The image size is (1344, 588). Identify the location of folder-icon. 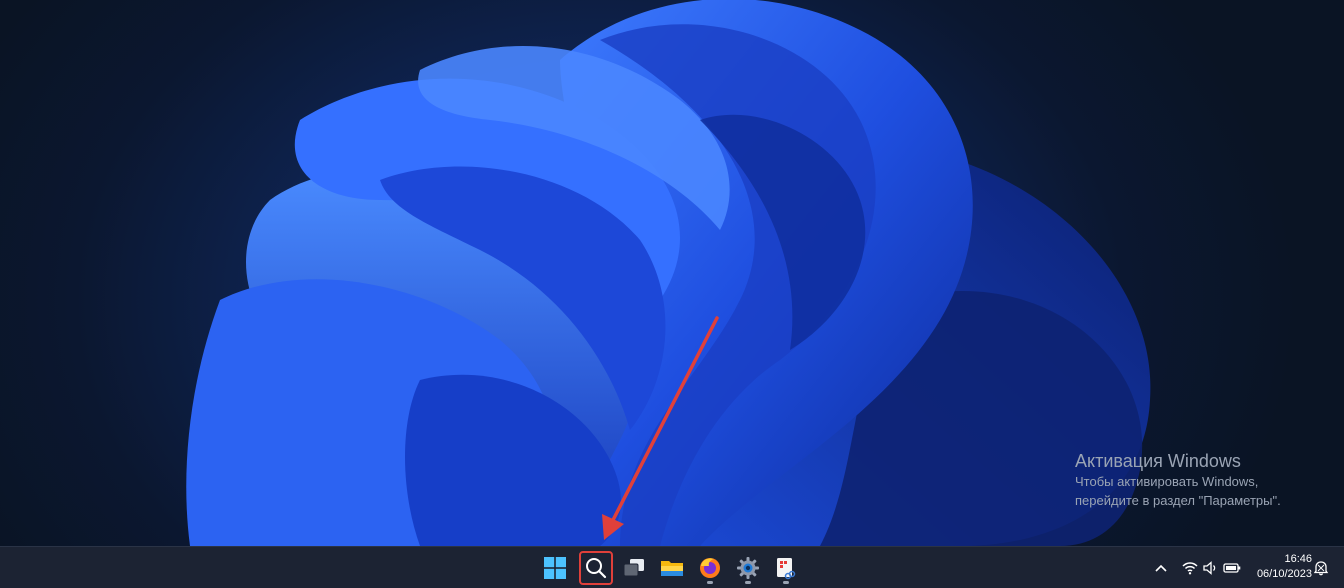
(672, 568).